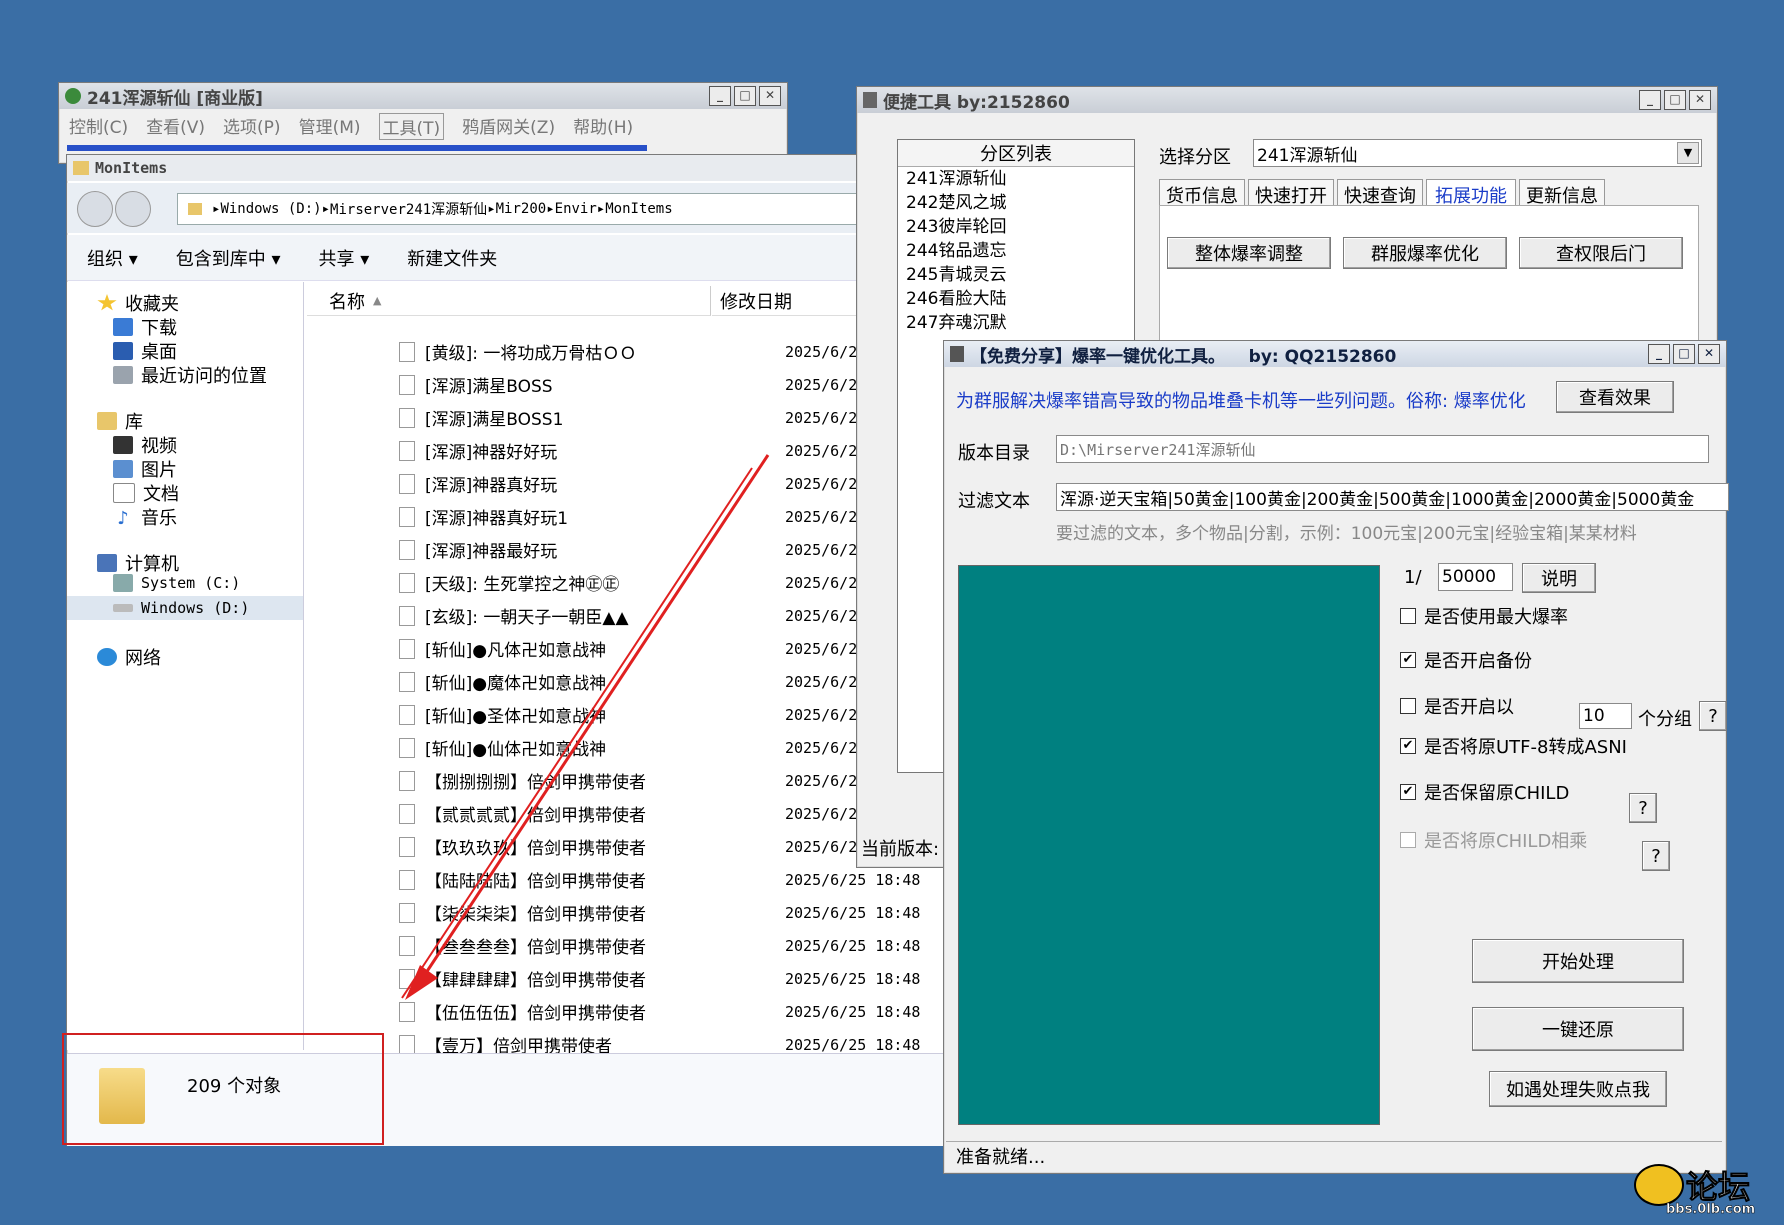  What do you see at coordinates (1615, 397) in the screenshot?
I see `view-effect-button: 查看效果` at bounding box center [1615, 397].